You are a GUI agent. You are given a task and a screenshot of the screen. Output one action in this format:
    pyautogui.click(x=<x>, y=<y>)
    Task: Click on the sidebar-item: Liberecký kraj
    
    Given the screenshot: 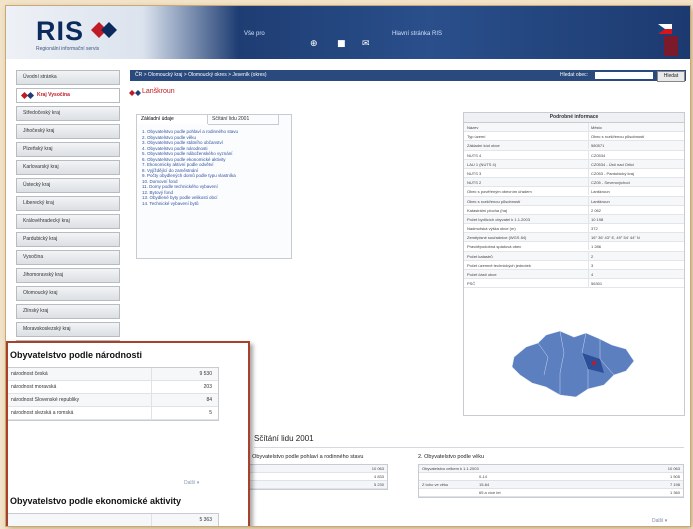 What is the action you would take?
    pyautogui.click(x=68, y=203)
    